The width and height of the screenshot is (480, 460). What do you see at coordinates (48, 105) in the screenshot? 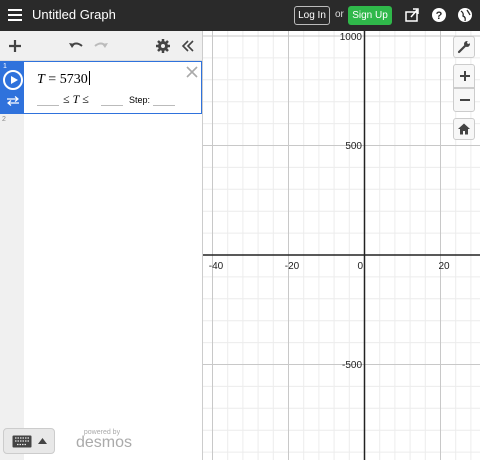
I see `slider-min-input` at bounding box center [48, 105].